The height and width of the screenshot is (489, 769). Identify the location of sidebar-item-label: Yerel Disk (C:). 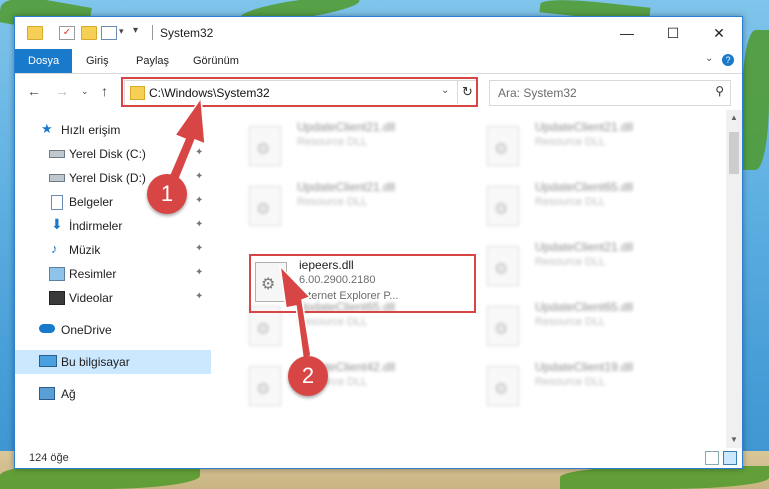
(107, 154).